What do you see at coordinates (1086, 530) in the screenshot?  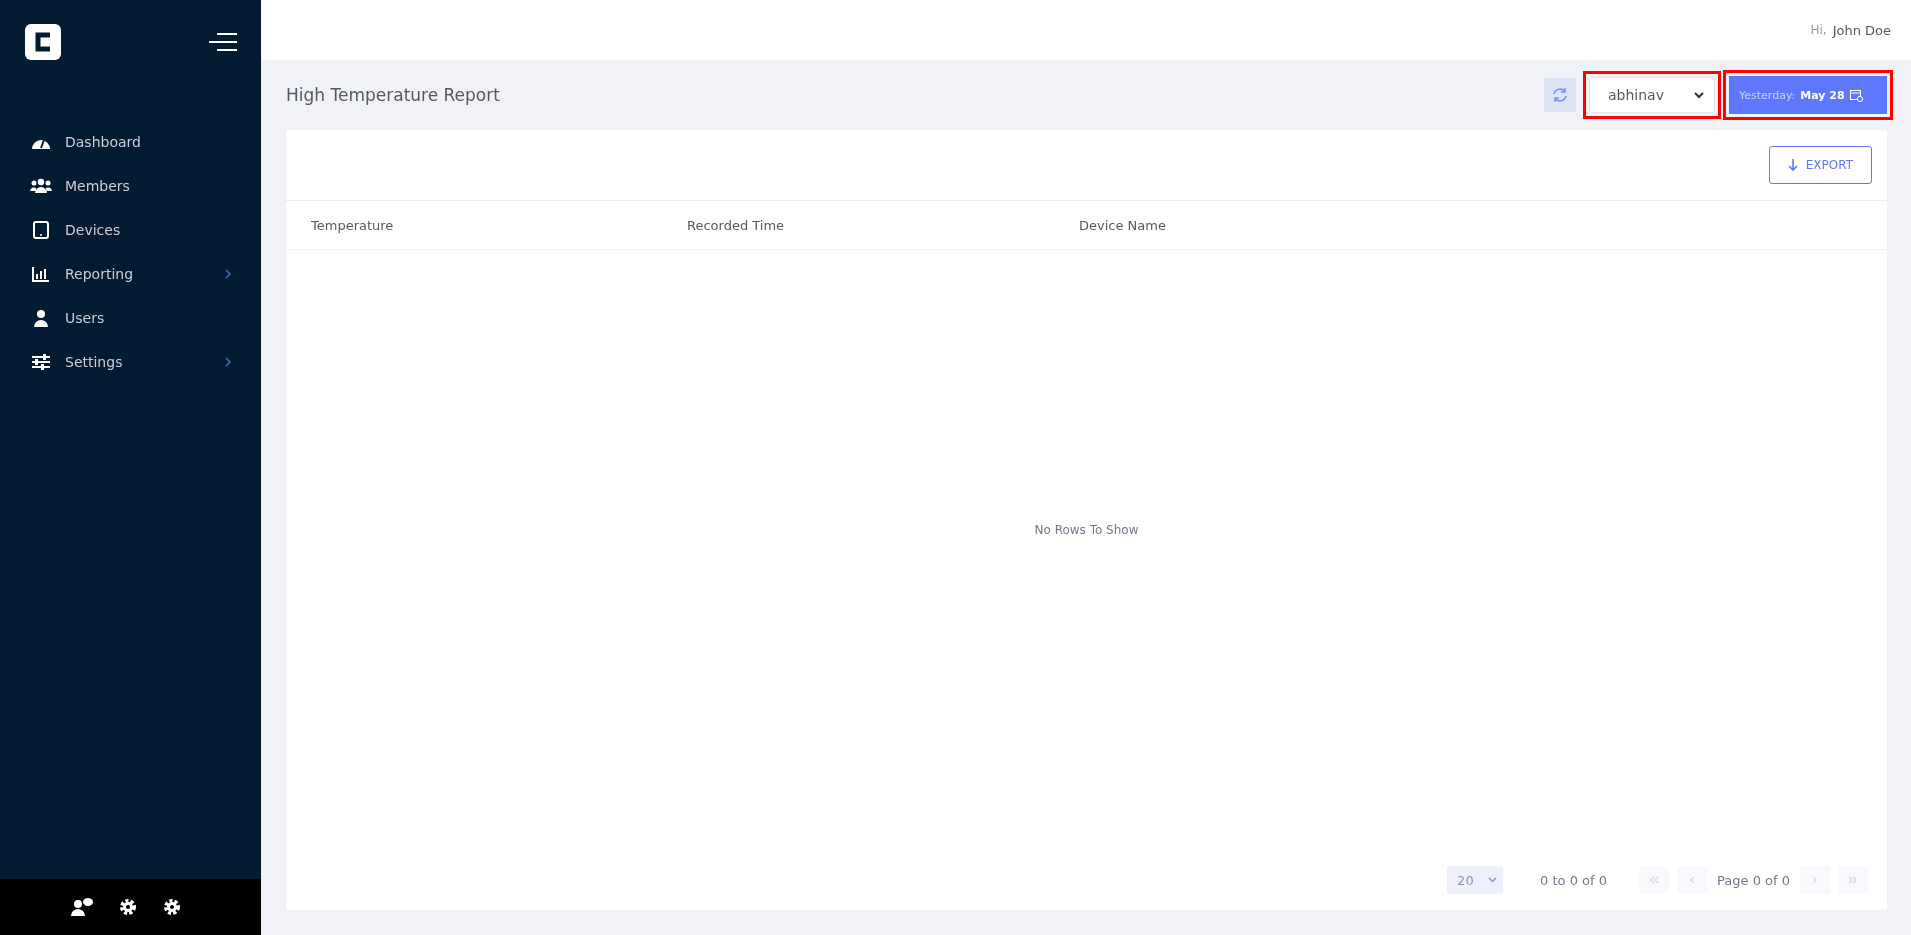 I see `empty-message: No Rows To Show` at bounding box center [1086, 530].